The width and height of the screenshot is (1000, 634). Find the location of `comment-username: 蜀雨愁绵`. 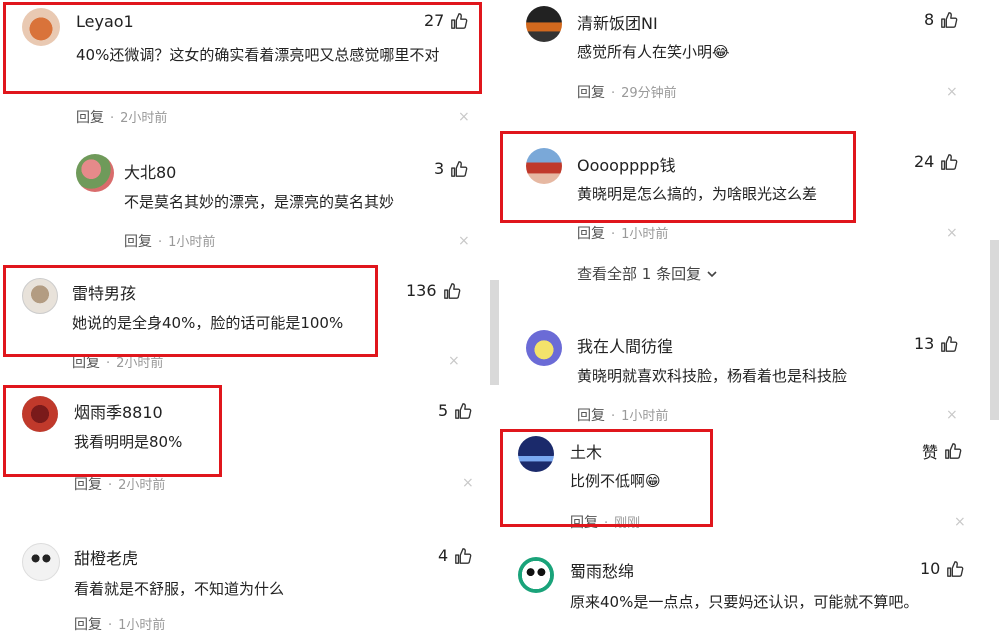

comment-username: 蜀雨愁绵 is located at coordinates (602, 570).